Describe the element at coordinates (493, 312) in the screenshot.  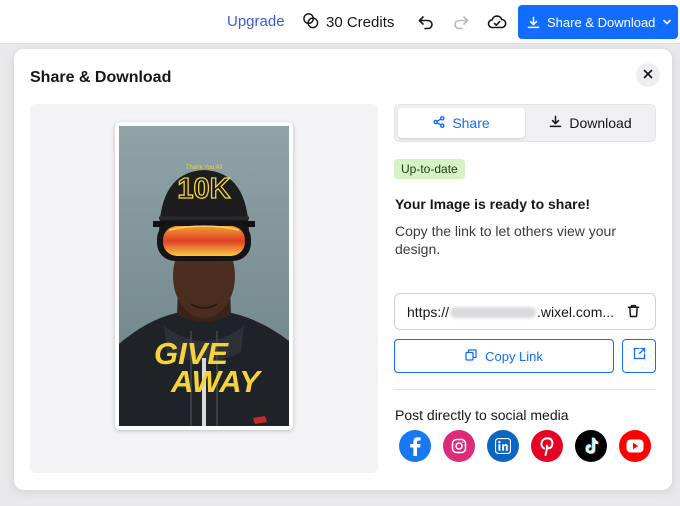
I see `share-link-redacted` at that location.